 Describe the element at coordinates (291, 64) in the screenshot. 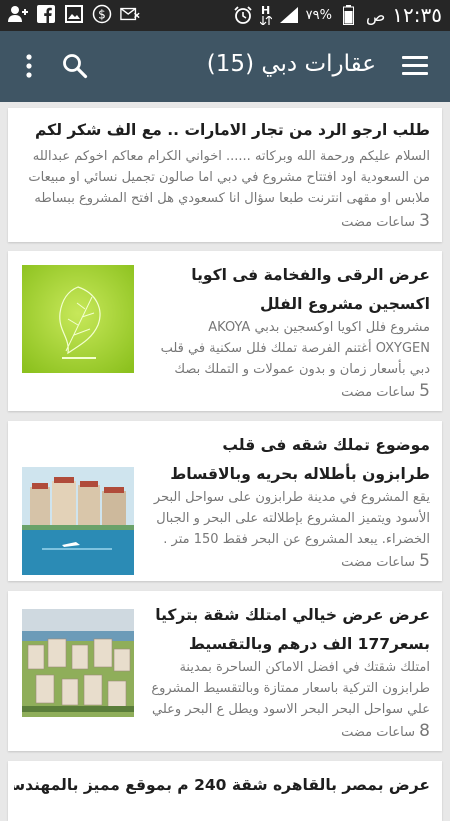

I see `page-title: عقارات دبي (15)` at that location.